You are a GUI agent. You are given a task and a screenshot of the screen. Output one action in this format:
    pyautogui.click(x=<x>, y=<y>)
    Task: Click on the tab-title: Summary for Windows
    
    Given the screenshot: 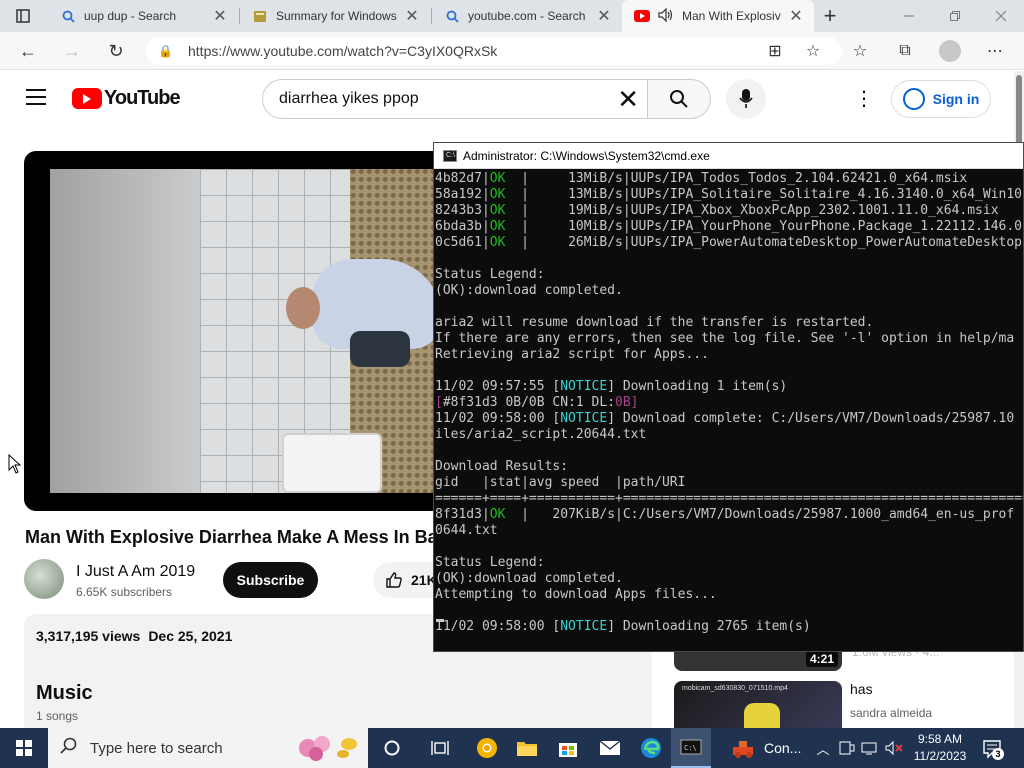 What is the action you would take?
    pyautogui.click(x=336, y=16)
    